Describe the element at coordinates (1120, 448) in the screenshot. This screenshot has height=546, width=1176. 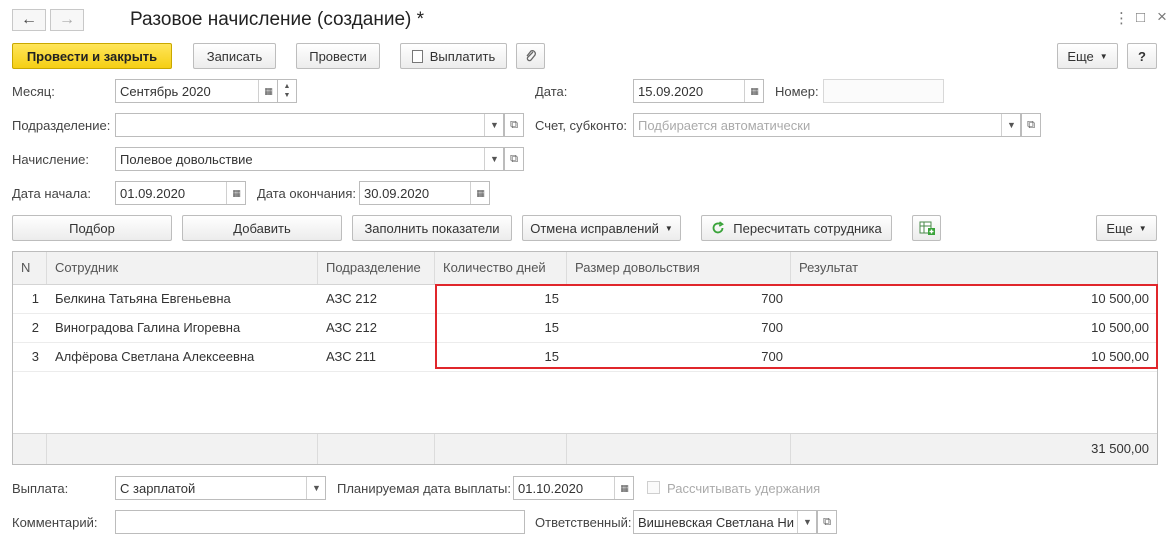
I see `total-result: 31 500,00` at that location.